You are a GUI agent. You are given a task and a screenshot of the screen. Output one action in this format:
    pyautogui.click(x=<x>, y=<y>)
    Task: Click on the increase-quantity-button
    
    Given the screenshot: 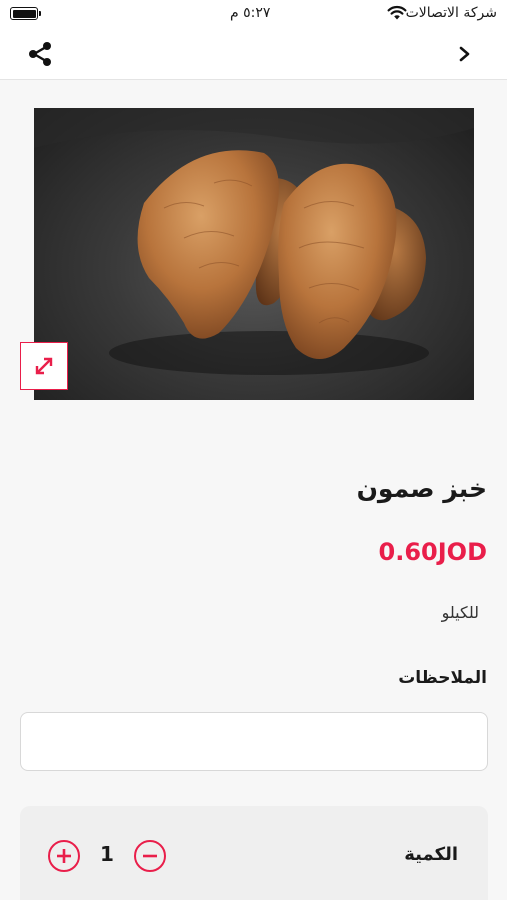 What is the action you would take?
    pyautogui.click(x=64, y=856)
    